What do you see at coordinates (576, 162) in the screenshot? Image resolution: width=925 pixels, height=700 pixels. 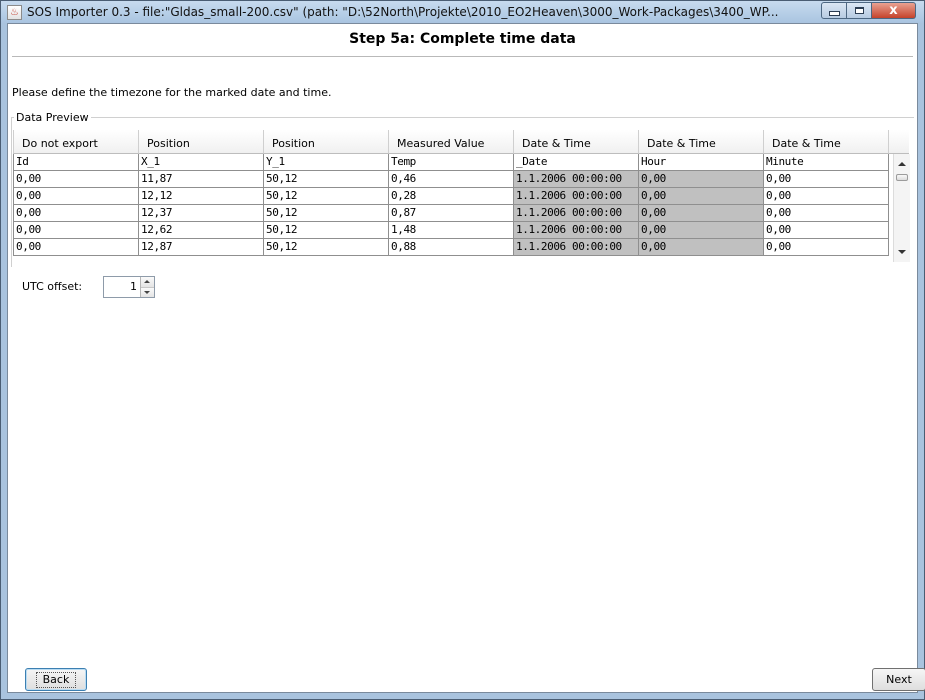 I see `table-cell: _Date` at bounding box center [576, 162].